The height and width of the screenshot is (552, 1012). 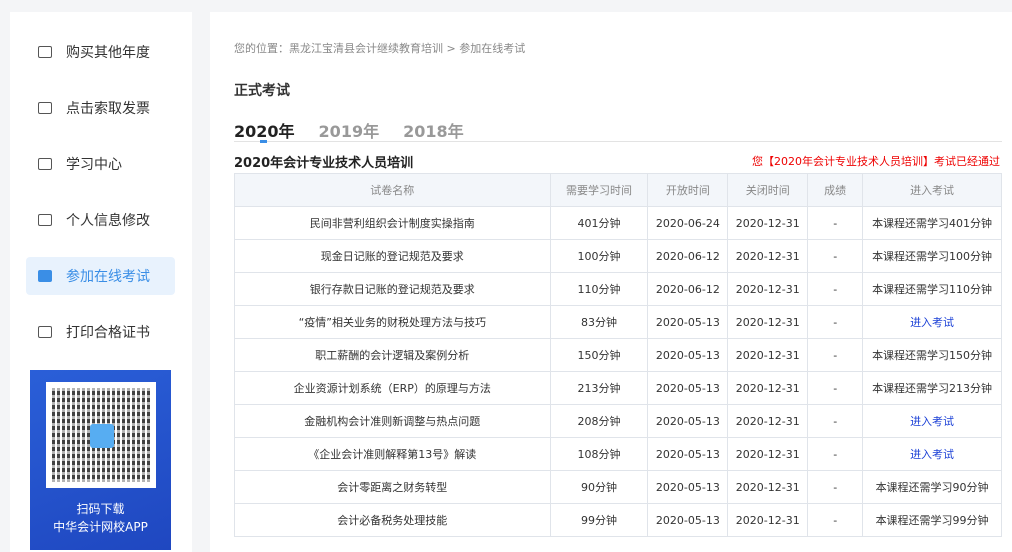 What do you see at coordinates (433, 129) in the screenshot?
I see `tab-2018: 2018年` at bounding box center [433, 129].